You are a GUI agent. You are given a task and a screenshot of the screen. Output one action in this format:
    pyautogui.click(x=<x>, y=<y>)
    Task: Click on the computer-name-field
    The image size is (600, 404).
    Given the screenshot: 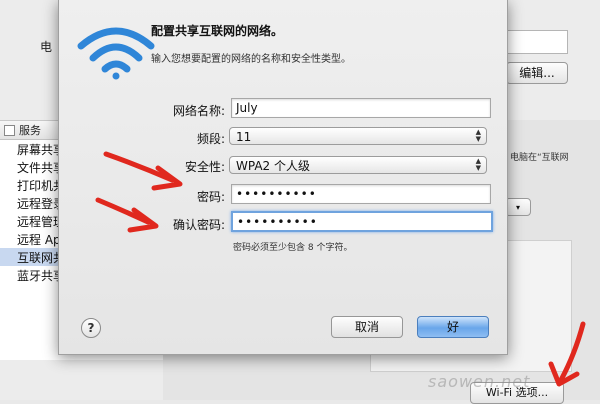 What is the action you would take?
    pyautogui.click(x=537, y=42)
    